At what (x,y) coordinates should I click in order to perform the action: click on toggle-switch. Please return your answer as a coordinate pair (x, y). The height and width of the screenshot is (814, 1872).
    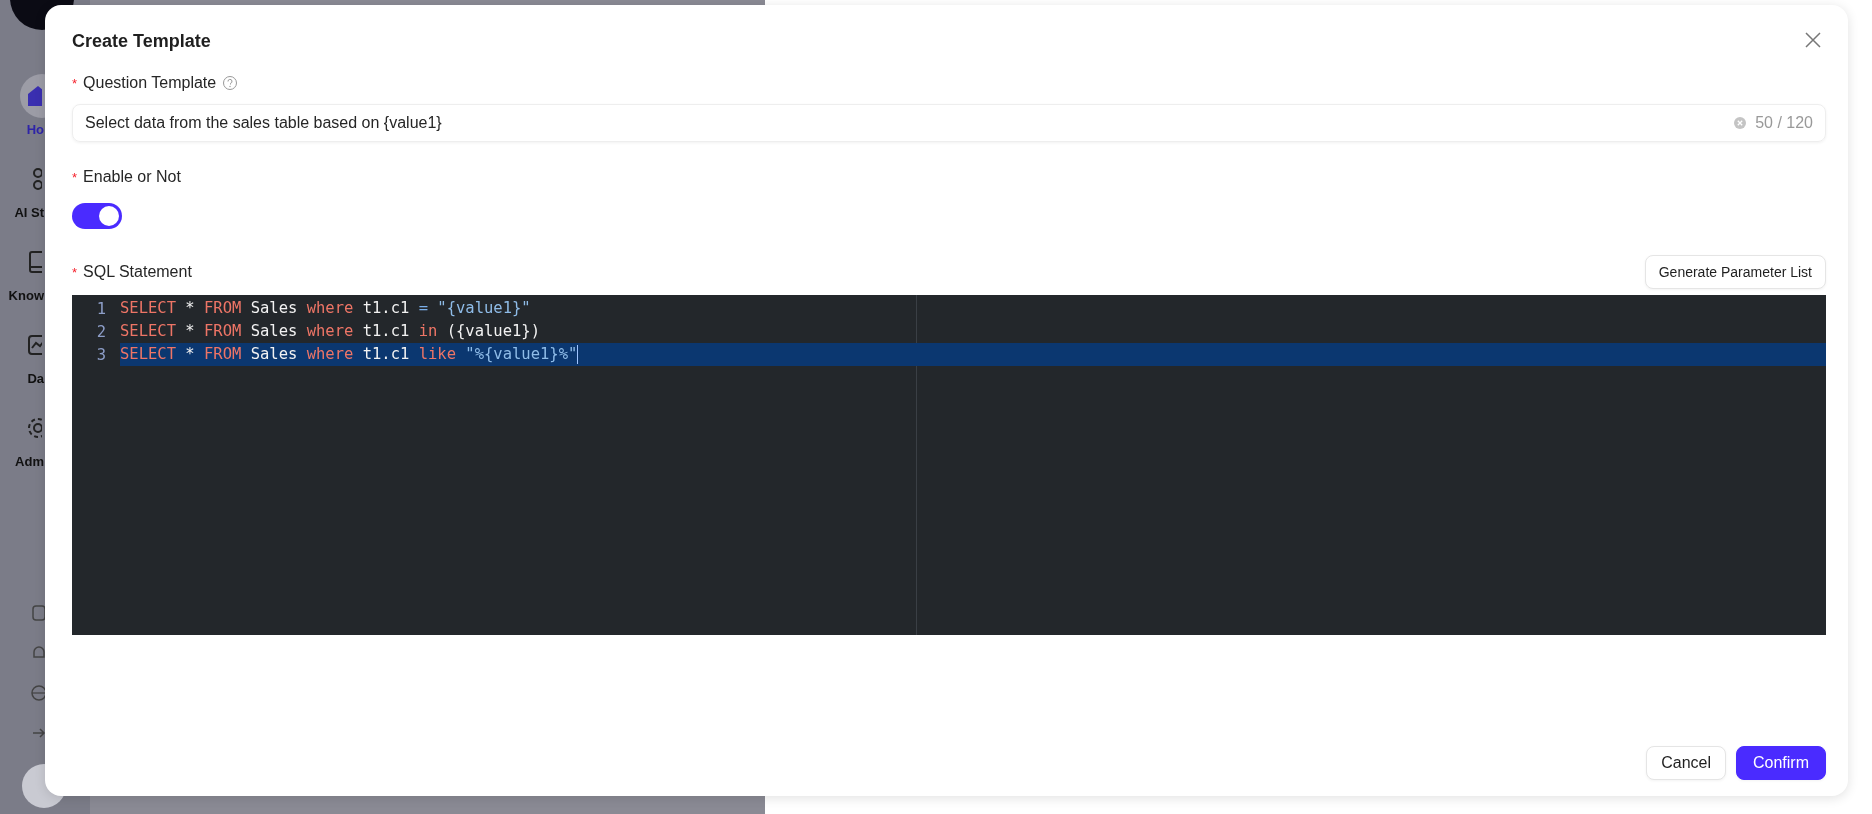
    Looking at the image, I should click on (97, 216).